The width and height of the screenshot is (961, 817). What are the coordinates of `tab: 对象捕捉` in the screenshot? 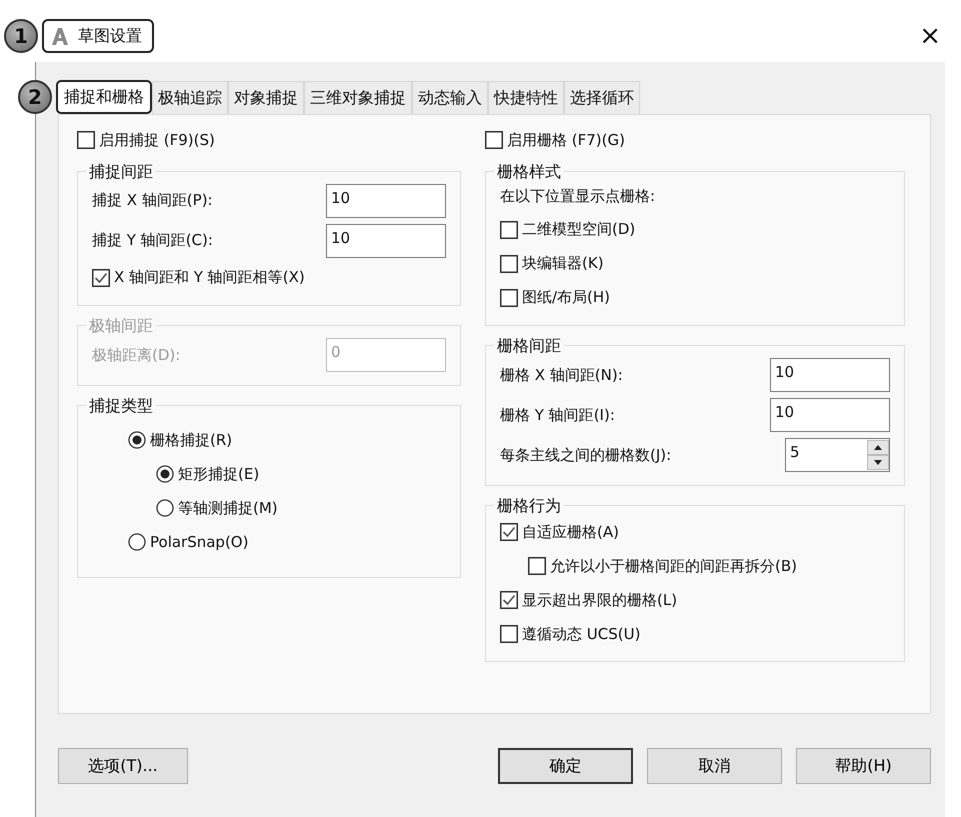 It's located at (266, 97).